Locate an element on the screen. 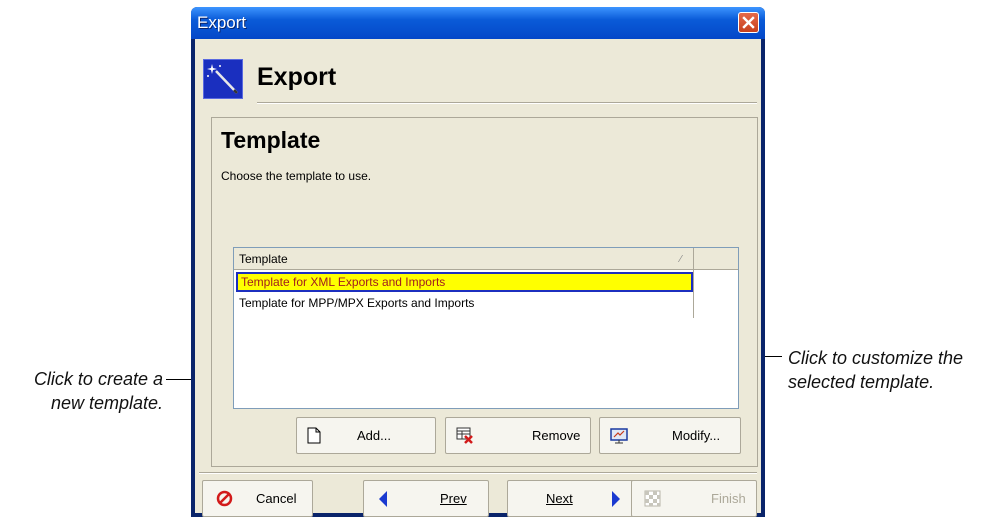 This screenshot has height=525, width=994. title-bar: Export is located at coordinates (478, 23).